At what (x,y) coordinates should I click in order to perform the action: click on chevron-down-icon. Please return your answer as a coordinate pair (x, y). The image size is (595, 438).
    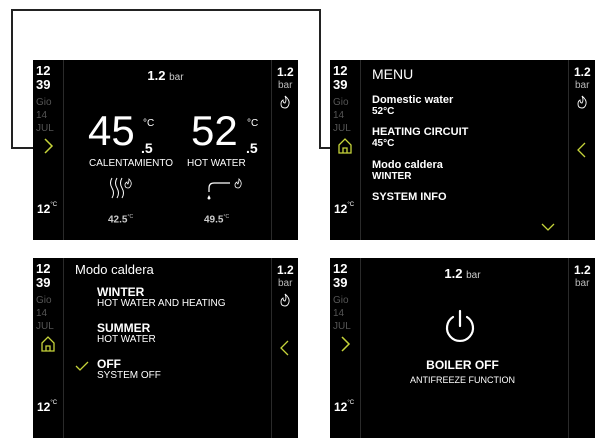
    Looking at the image, I should click on (548, 227).